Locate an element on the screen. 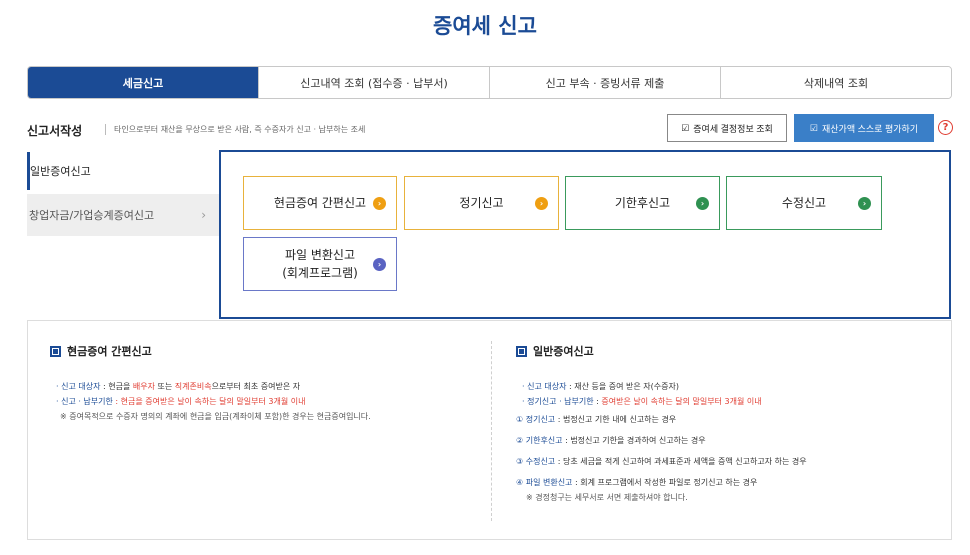 This screenshot has height=555, width=970. info-item: ④ 파일 변환신고 : 회계 프로그램에서 작성한 파일로 정기신고 하는 경우 is located at coordinates (661, 482).